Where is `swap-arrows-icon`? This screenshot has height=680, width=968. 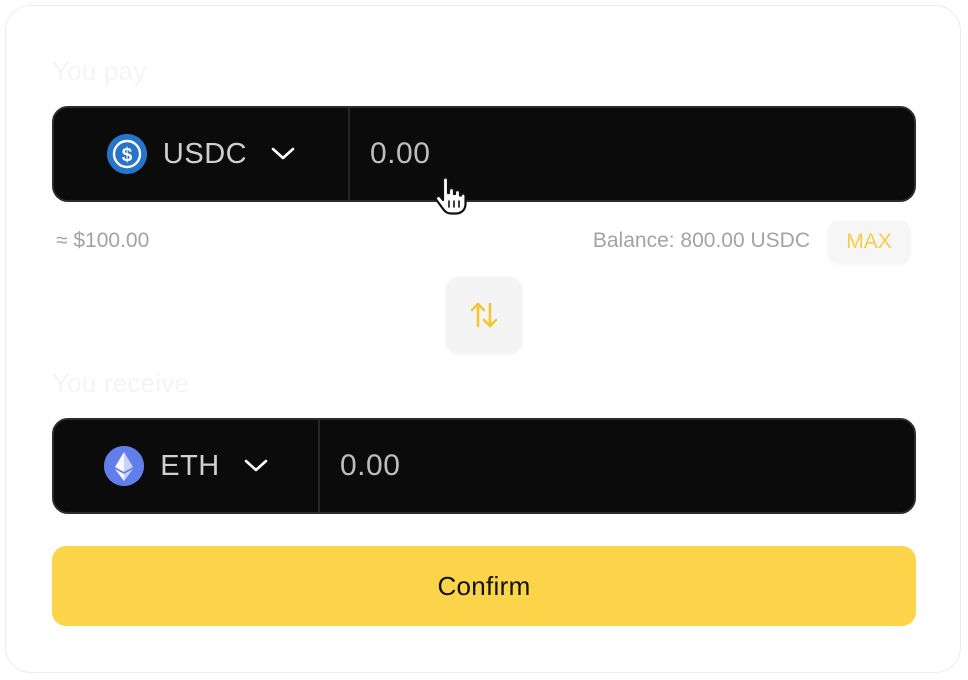 swap-arrows-icon is located at coordinates (484, 315).